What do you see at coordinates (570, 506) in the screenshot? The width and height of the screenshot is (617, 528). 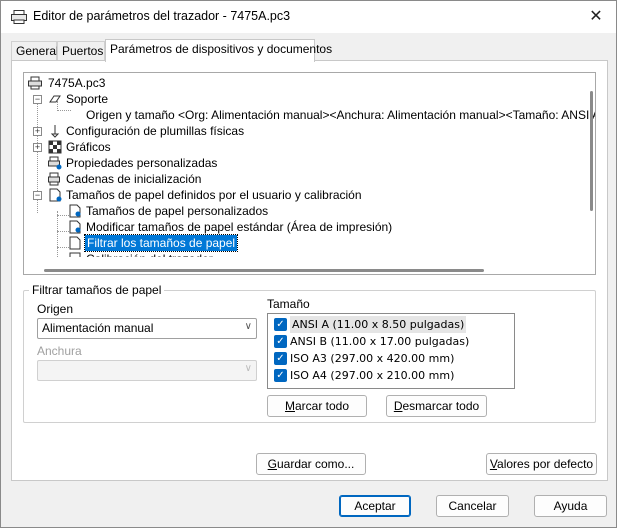 I see `help-button: Ayuda` at bounding box center [570, 506].